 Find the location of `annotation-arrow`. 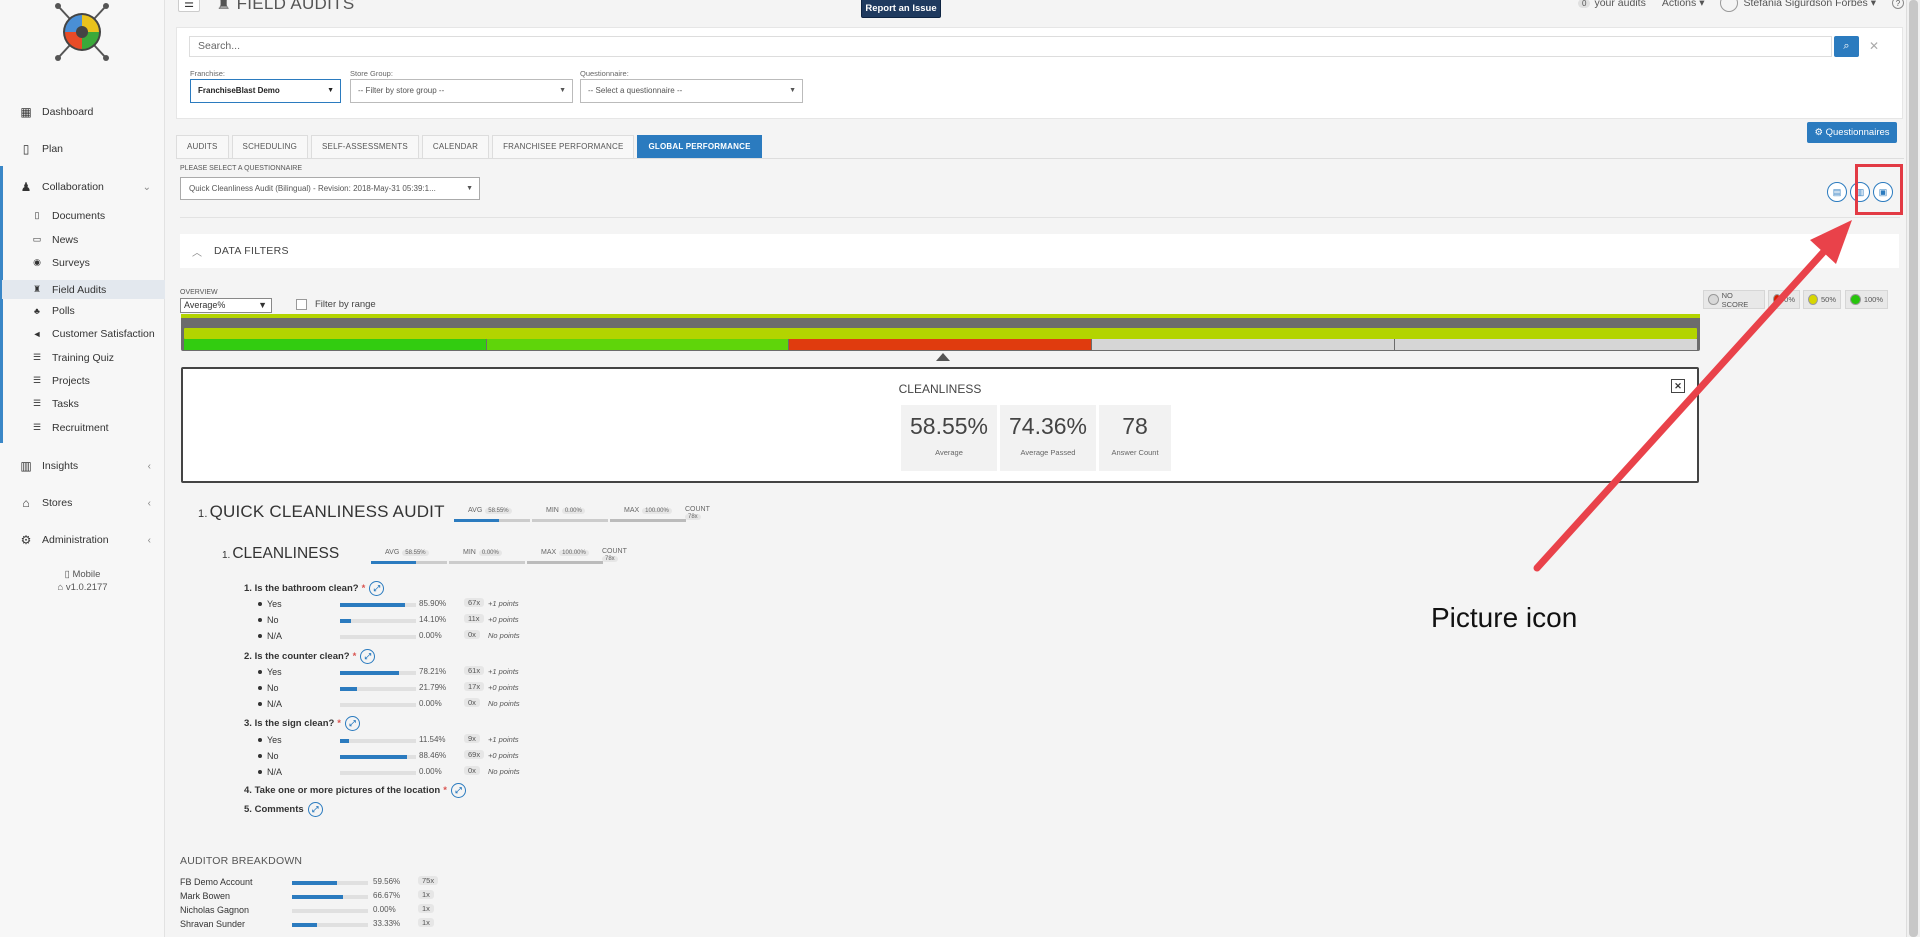

annotation-arrow is located at coordinates (1692, 396).